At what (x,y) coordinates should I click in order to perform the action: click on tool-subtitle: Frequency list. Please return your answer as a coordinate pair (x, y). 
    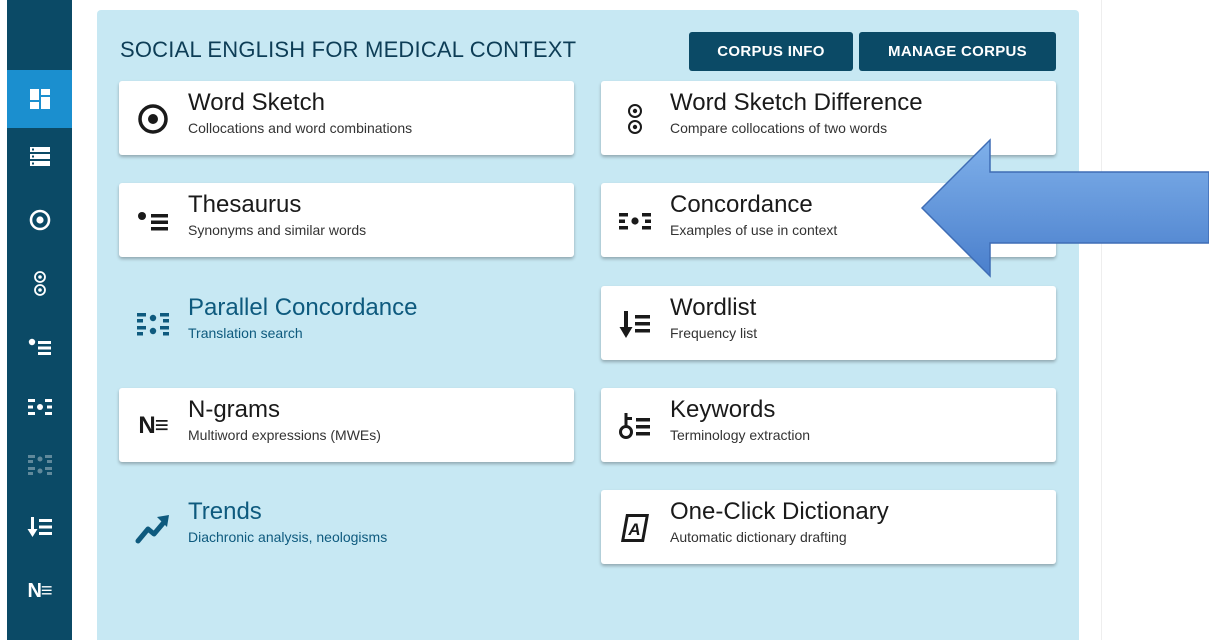
    Looking at the image, I should click on (714, 333).